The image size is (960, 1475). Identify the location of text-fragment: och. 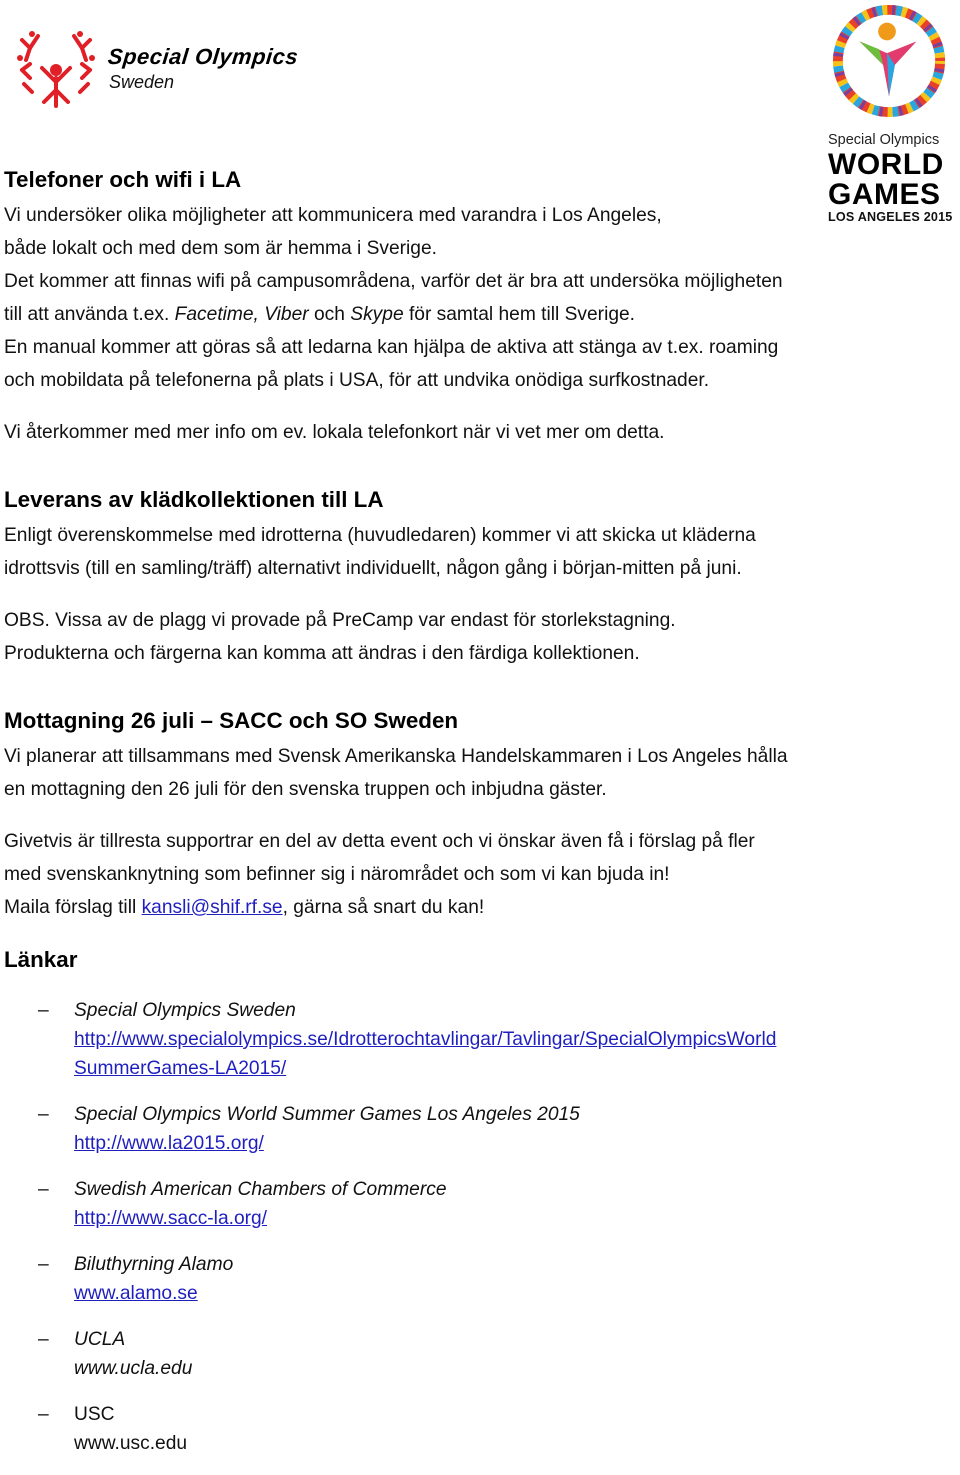
(329, 314).